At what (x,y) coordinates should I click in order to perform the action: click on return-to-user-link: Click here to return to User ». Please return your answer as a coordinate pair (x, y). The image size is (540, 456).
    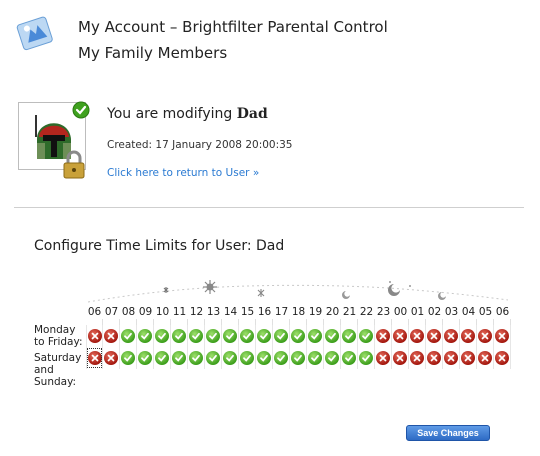
    Looking at the image, I should click on (183, 173).